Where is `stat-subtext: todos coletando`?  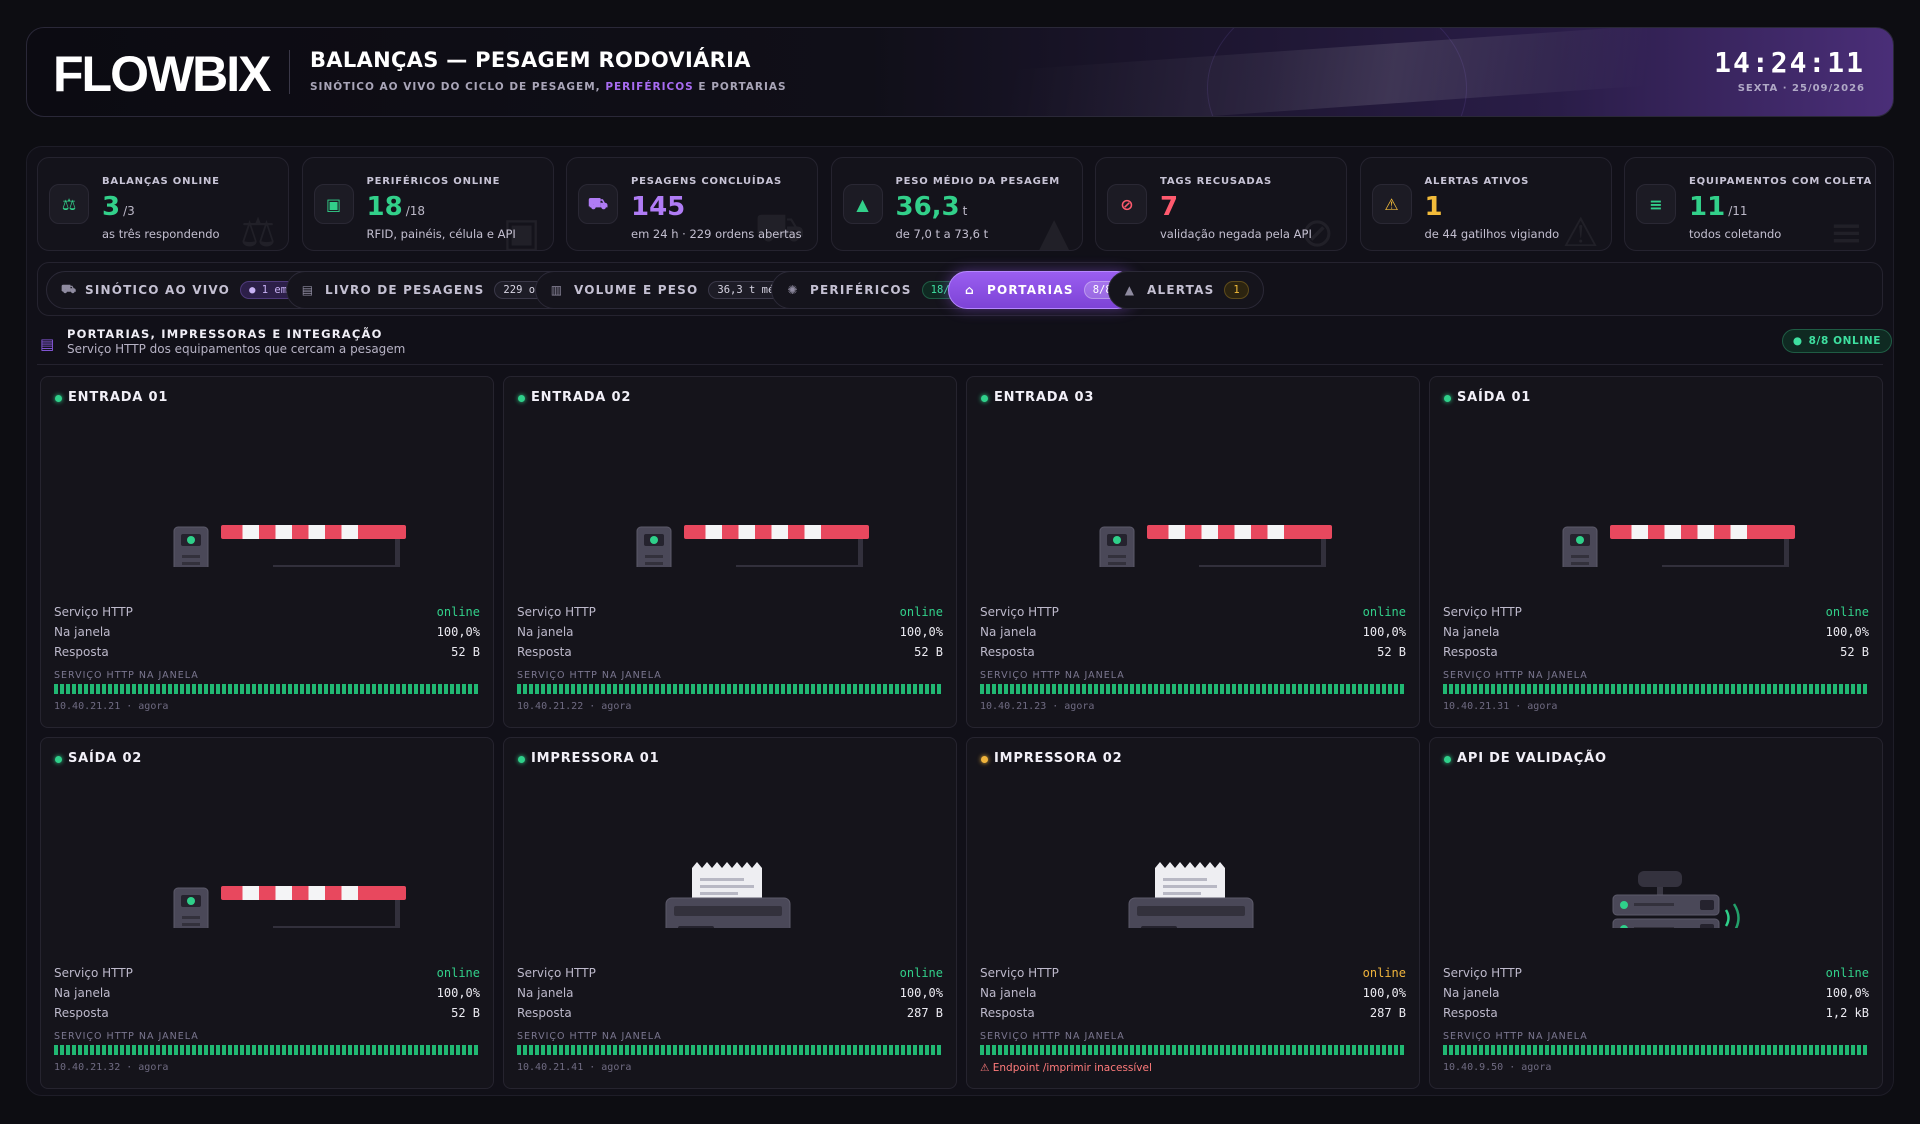
stat-subtext: todos coletando is located at coordinates (1735, 234).